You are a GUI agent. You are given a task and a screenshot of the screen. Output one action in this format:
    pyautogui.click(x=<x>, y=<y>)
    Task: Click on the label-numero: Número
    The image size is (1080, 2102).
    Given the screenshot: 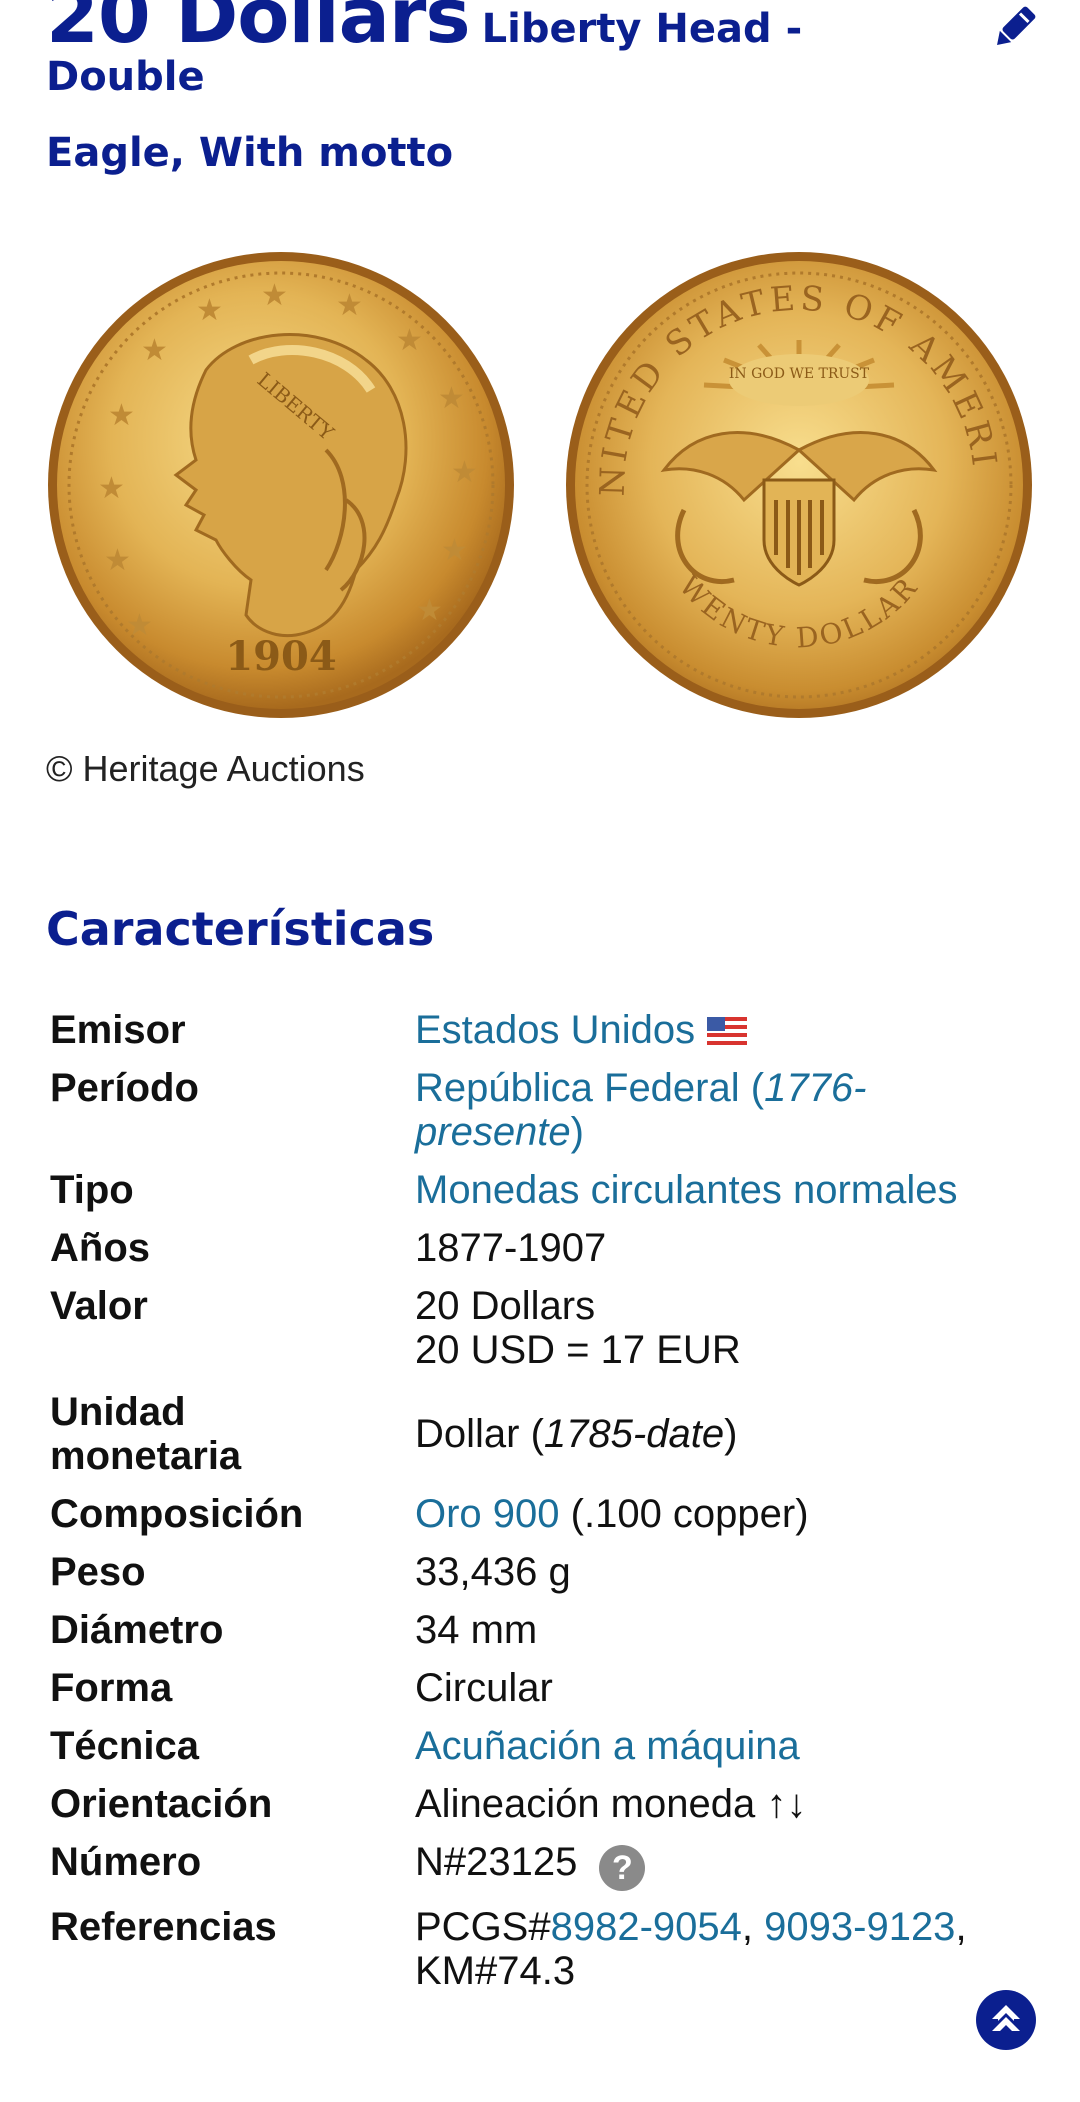 What is the action you would take?
    pyautogui.click(x=126, y=1862)
    